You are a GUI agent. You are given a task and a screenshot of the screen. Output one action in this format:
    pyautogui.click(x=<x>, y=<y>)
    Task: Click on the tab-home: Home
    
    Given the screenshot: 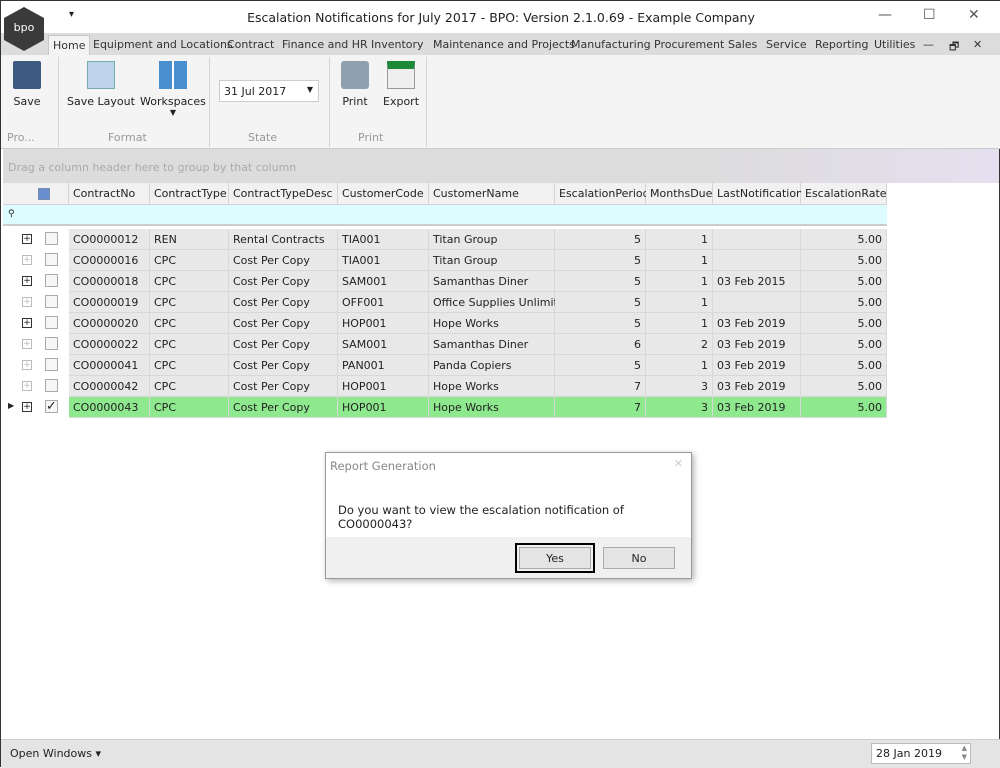 What is the action you would take?
    pyautogui.click(x=69, y=45)
    